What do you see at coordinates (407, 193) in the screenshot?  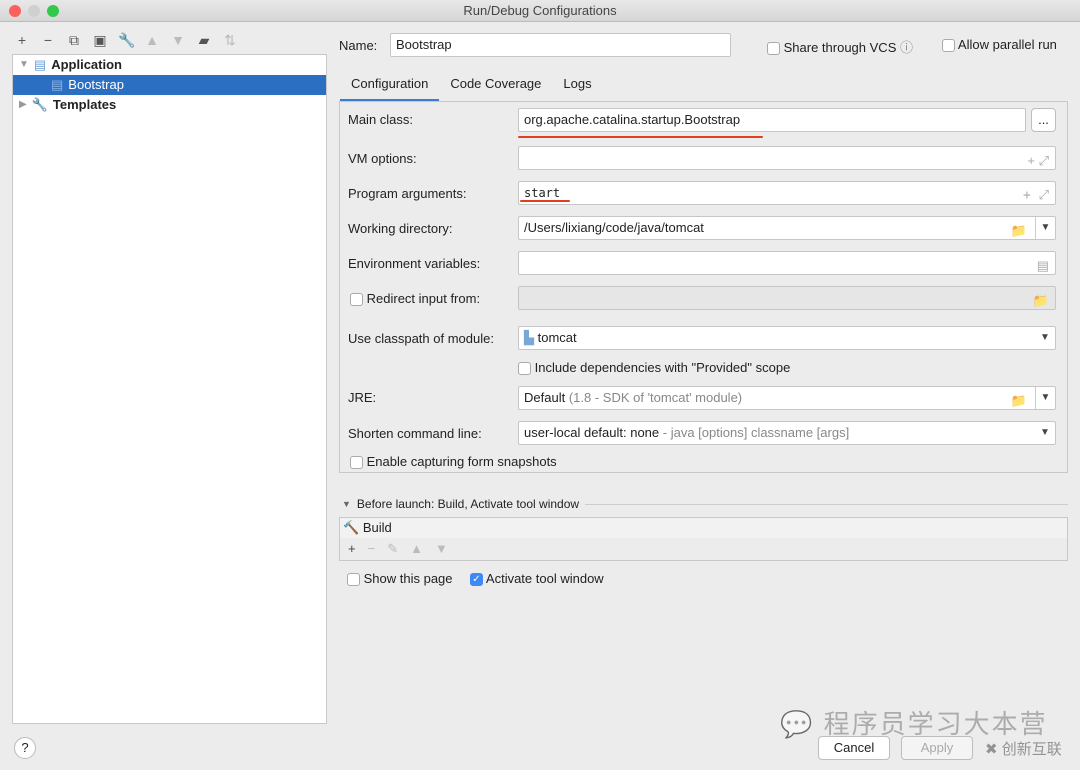 I see `program-args-label: Program arguments:` at bounding box center [407, 193].